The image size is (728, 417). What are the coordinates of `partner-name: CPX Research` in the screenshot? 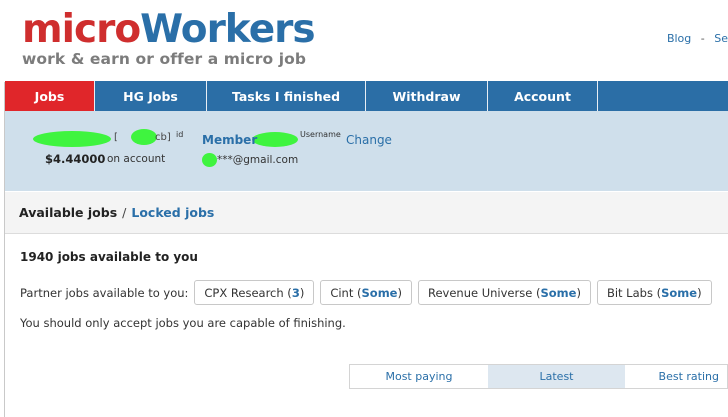 It's located at (244, 292).